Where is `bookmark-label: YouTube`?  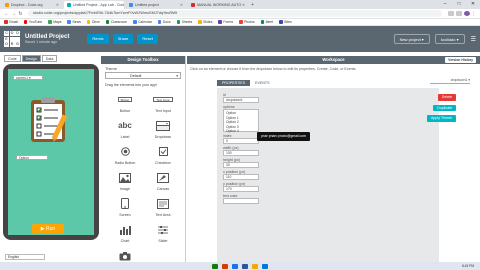 bookmark-label: YouTube is located at coordinates (35, 22).